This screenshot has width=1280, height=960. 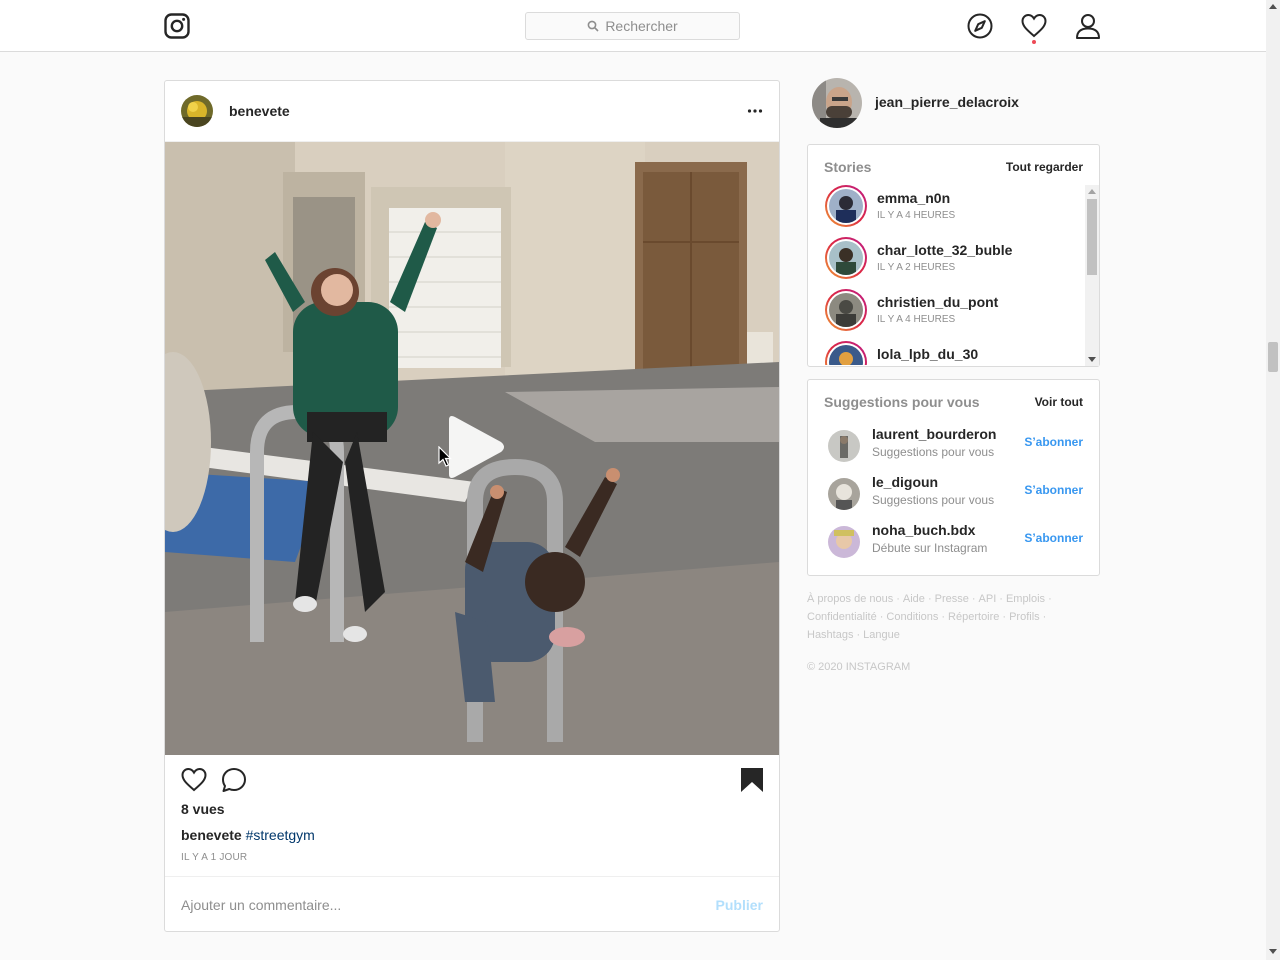 What do you see at coordinates (739, 905) in the screenshot?
I see `publish-button: Publier` at bounding box center [739, 905].